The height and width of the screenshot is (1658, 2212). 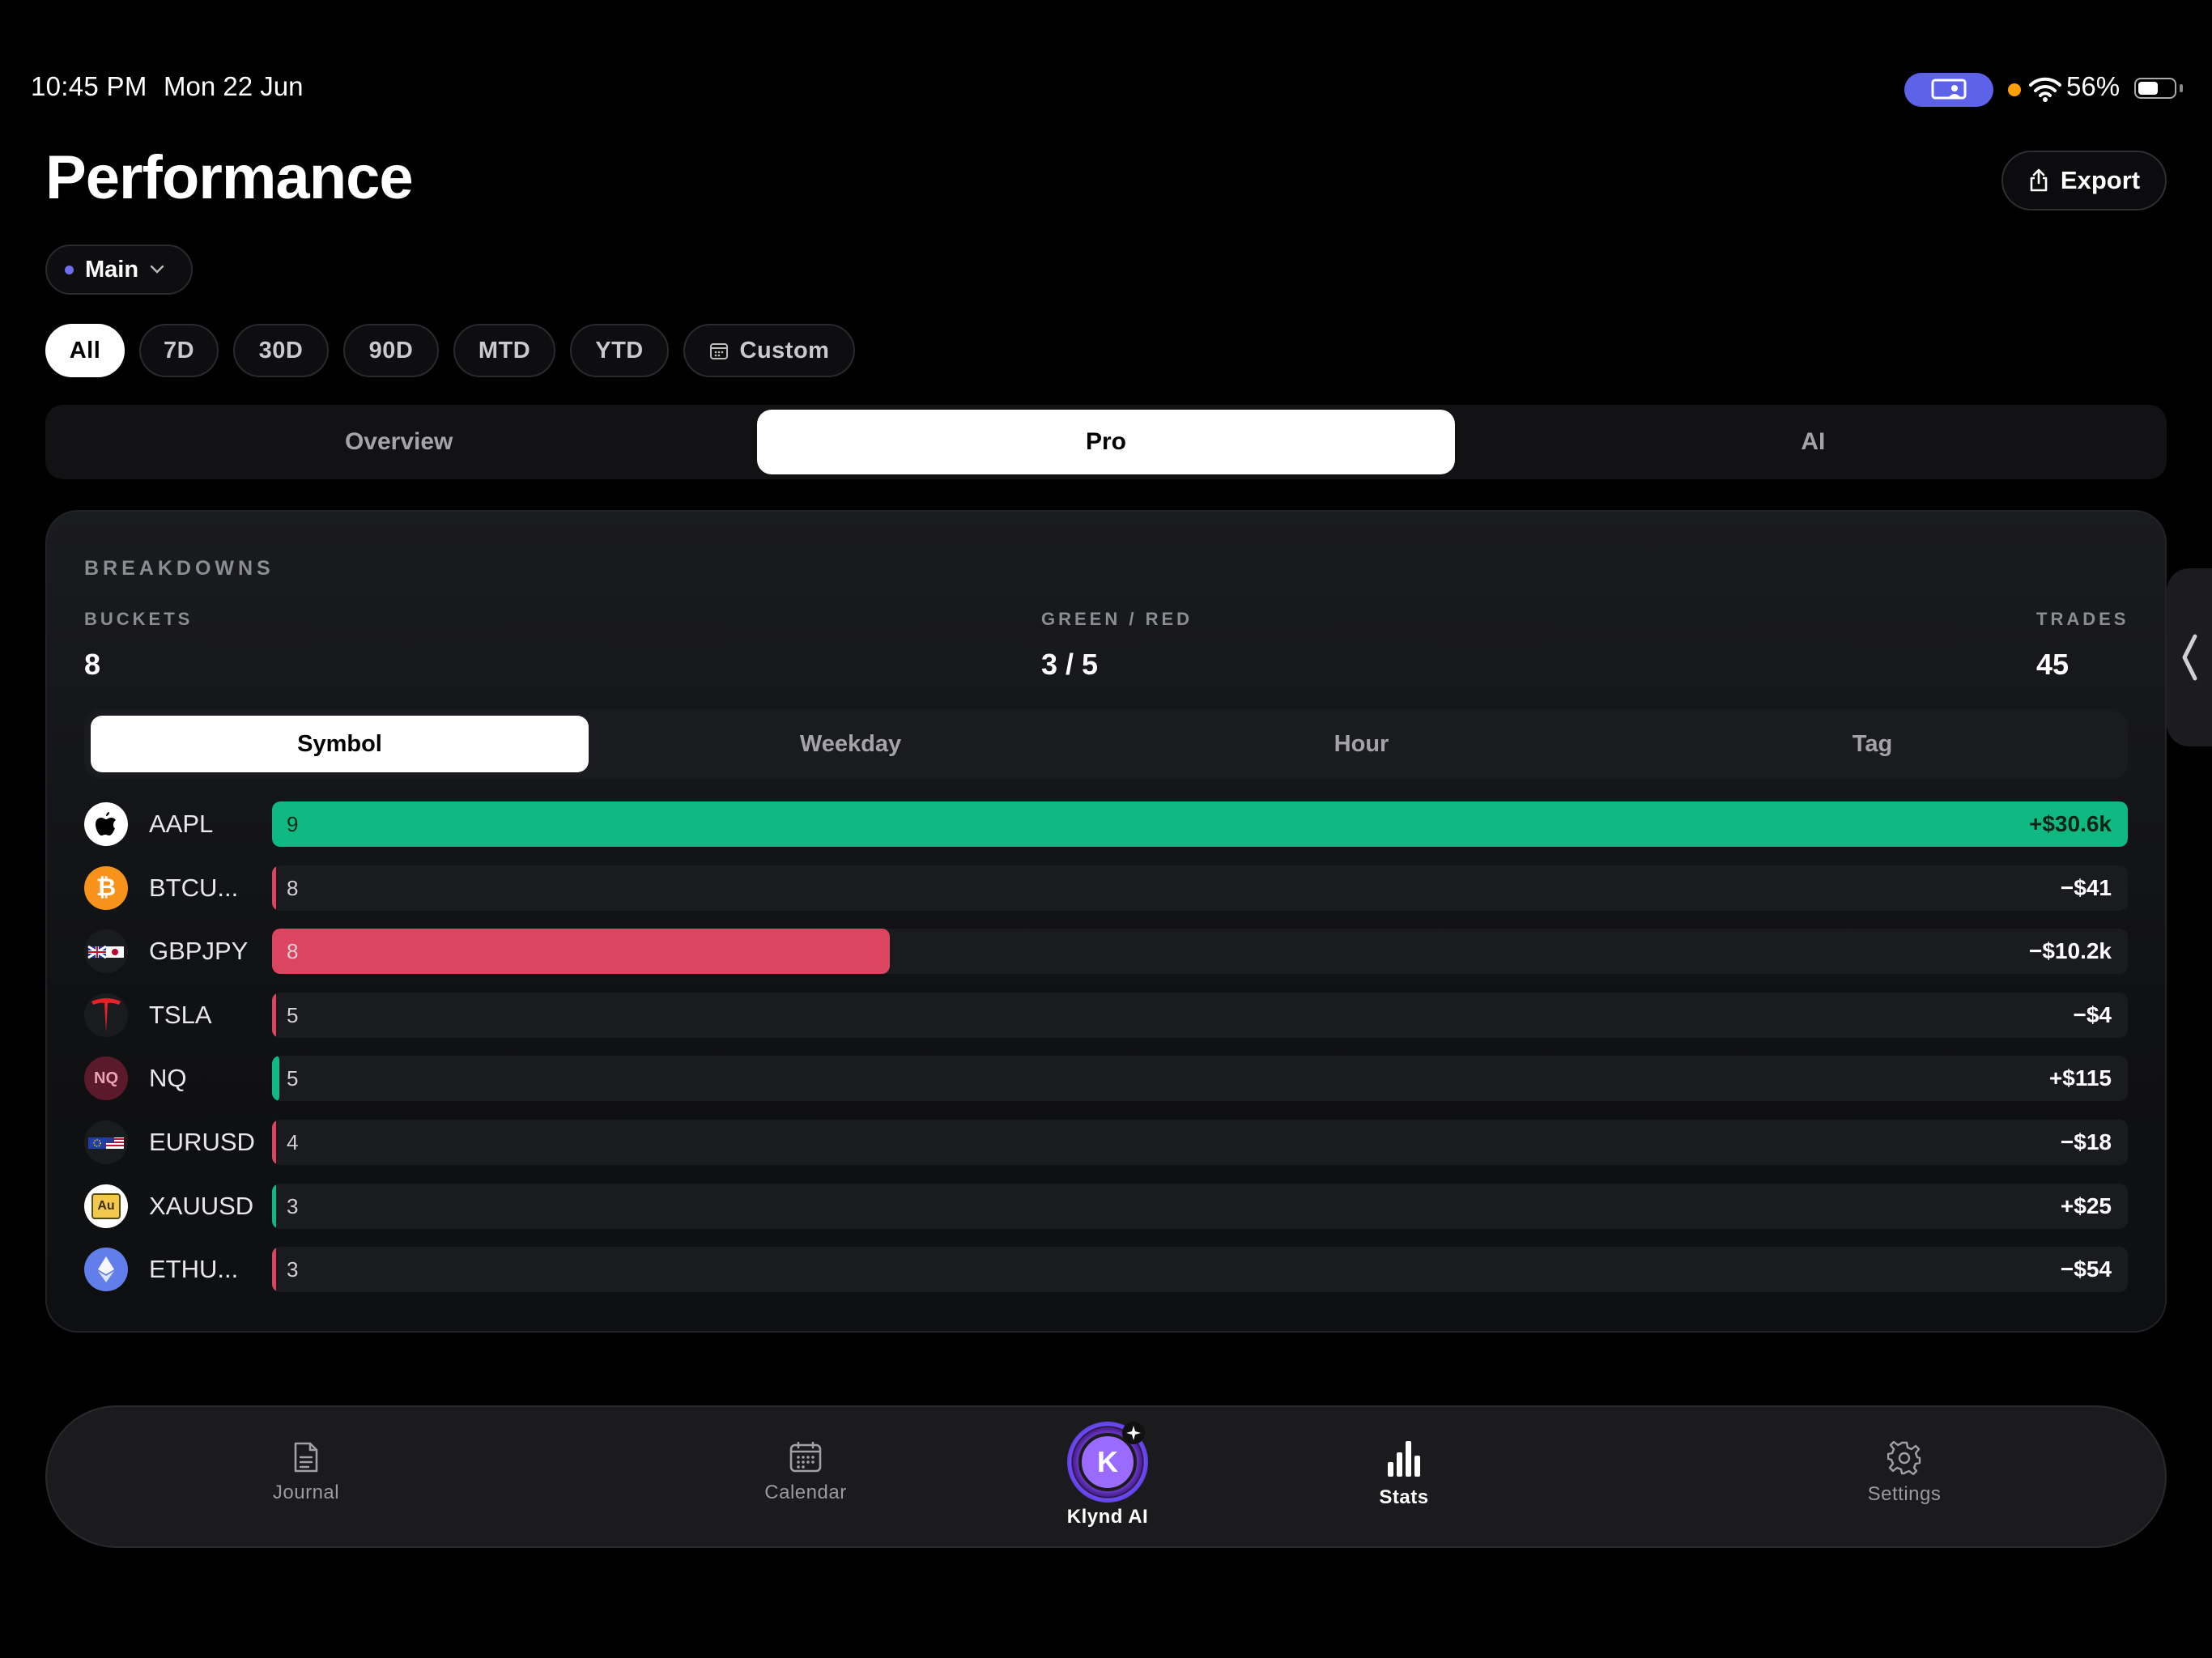 What do you see at coordinates (2082, 619) in the screenshot?
I see `trades-label: TRADES` at bounding box center [2082, 619].